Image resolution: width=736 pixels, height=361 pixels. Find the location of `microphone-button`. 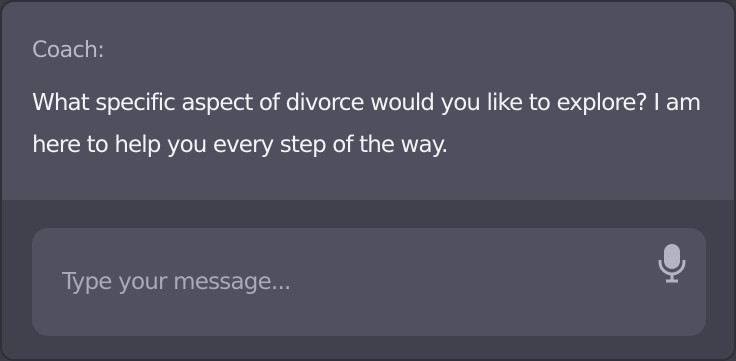

microphone-button is located at coordinates (672, 263).